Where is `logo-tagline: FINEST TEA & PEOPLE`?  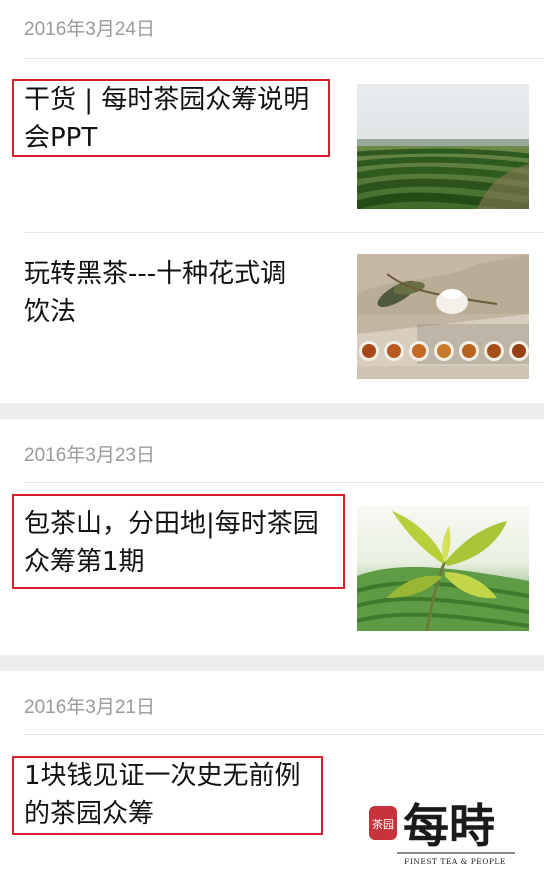
logo-tagline: FINEST TEA & PEOPLE is located at coordinates (455, 861).